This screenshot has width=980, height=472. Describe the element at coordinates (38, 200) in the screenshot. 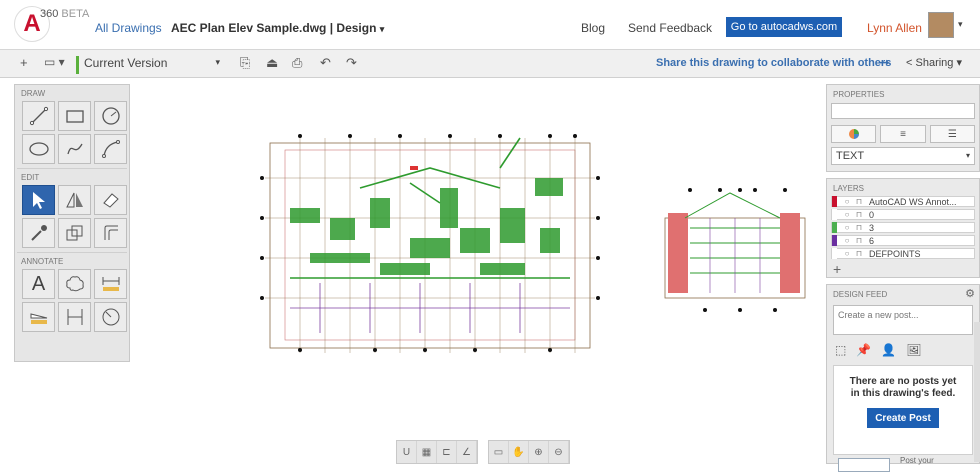

I see `select-tool` at that location.